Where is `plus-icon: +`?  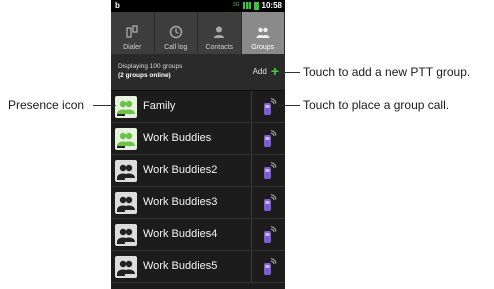
plus-icon: + is located at coordinates (274, 71).